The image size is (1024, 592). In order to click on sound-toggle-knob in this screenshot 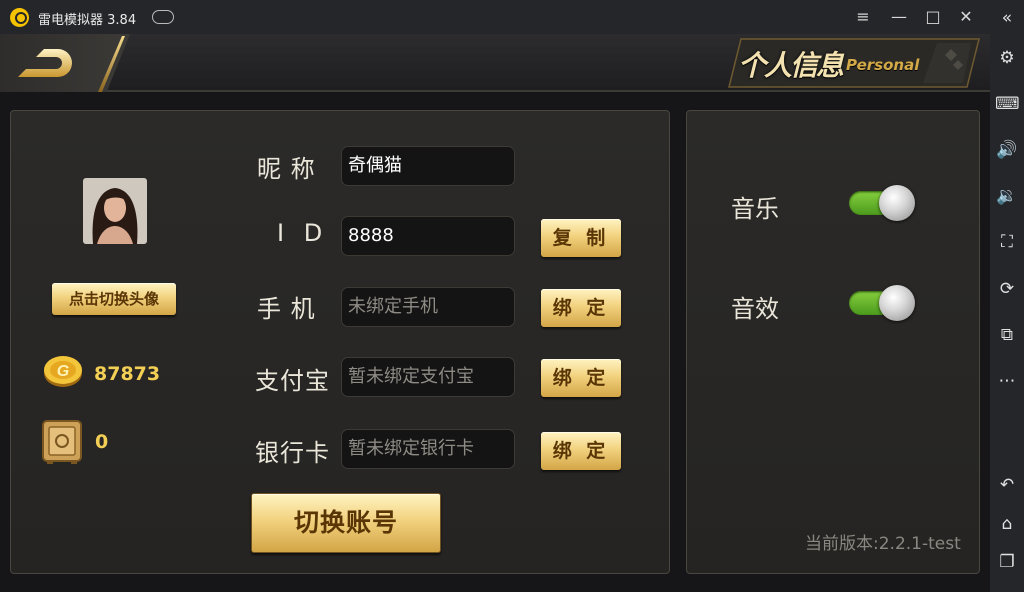, I will do `click(897, 303)`.